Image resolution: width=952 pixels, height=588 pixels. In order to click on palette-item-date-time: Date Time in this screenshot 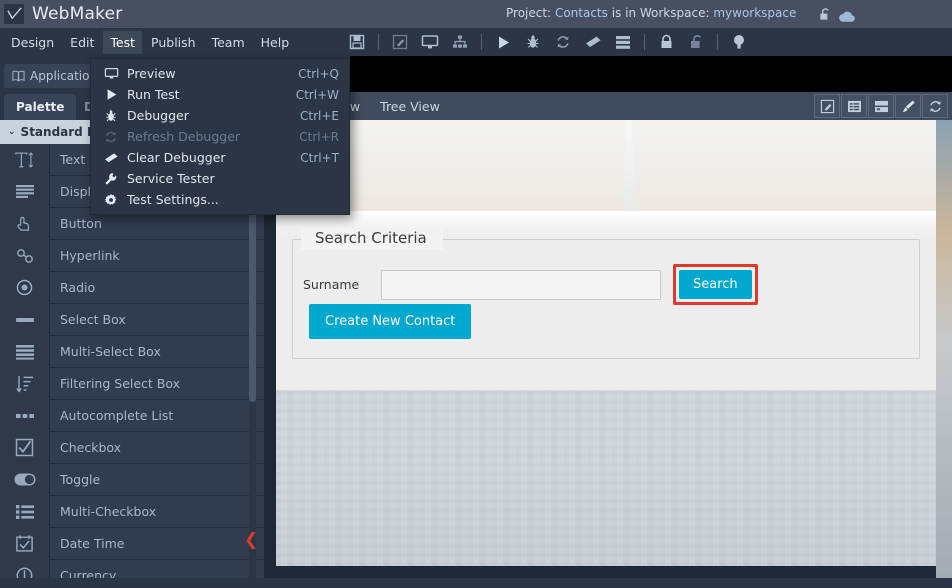, I will do `click(132, 543)`.